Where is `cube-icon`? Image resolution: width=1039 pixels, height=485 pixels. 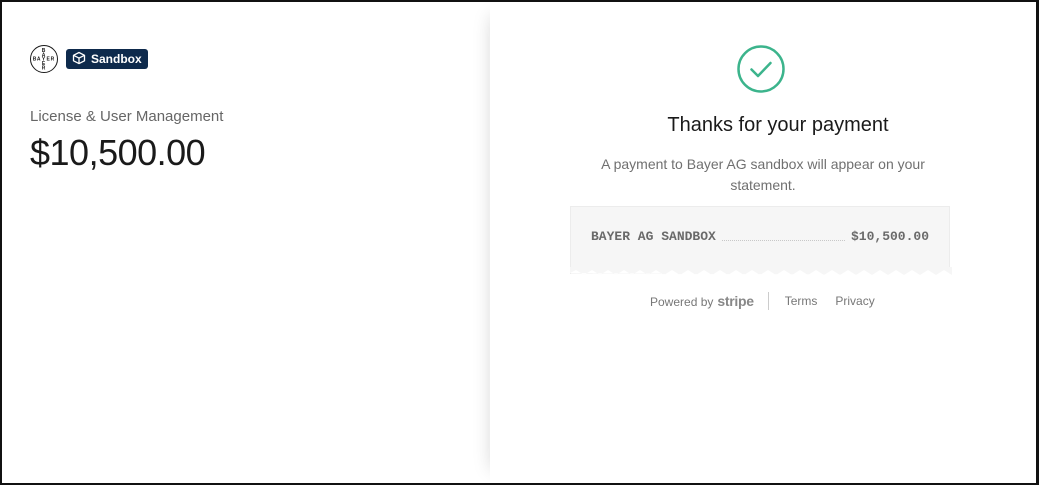
cube-icon is located at coordinates (79, 59).